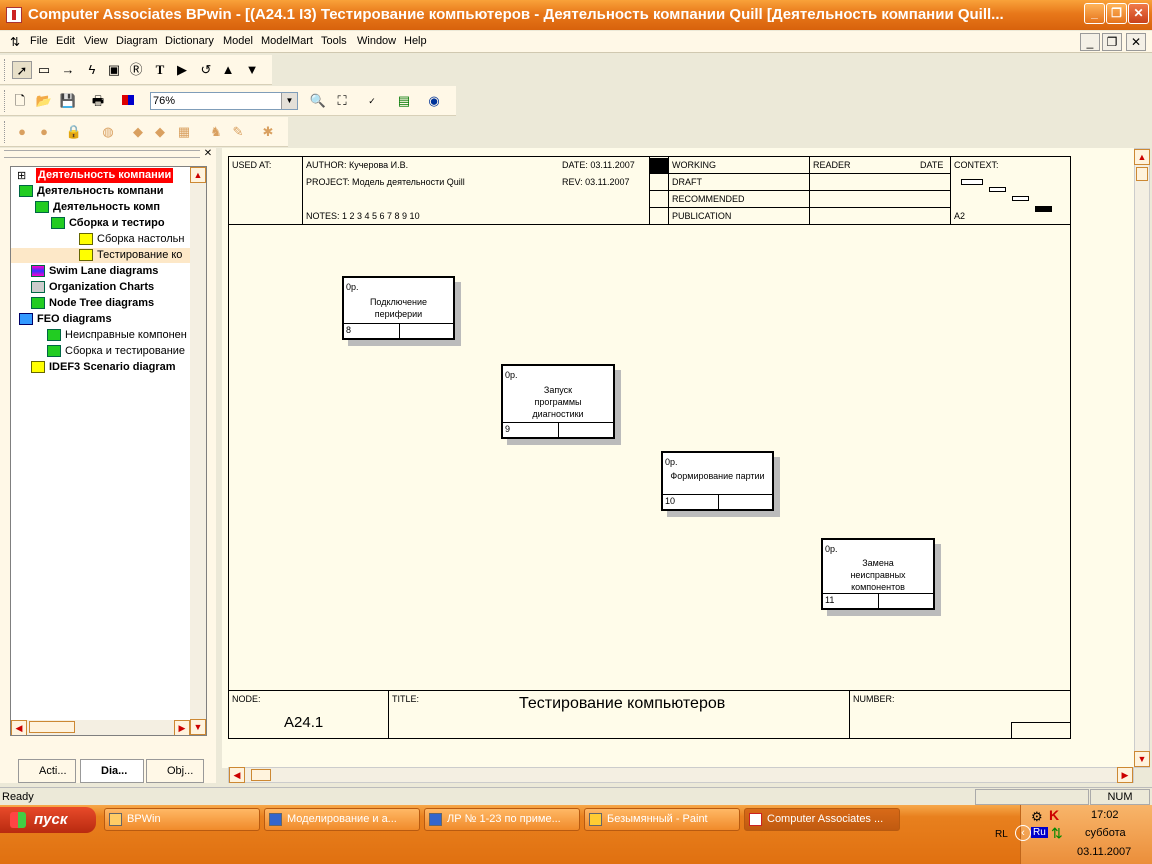 The width and height of the screenshot is (1152, 864). I want to click on color-icon, so click(128, 101).